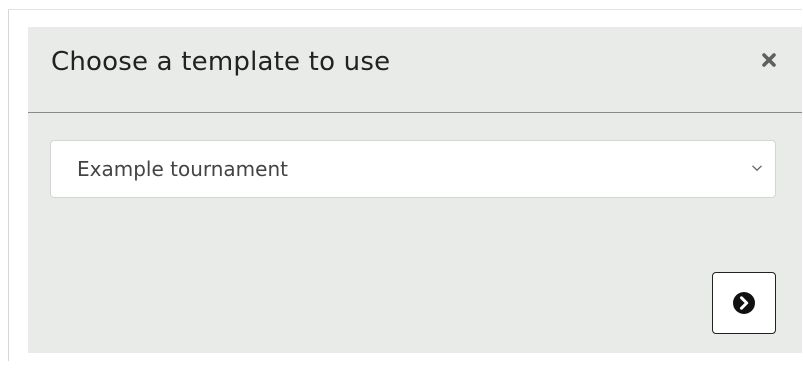  I want to click on template-select: Example tournament, so click(413, 169).